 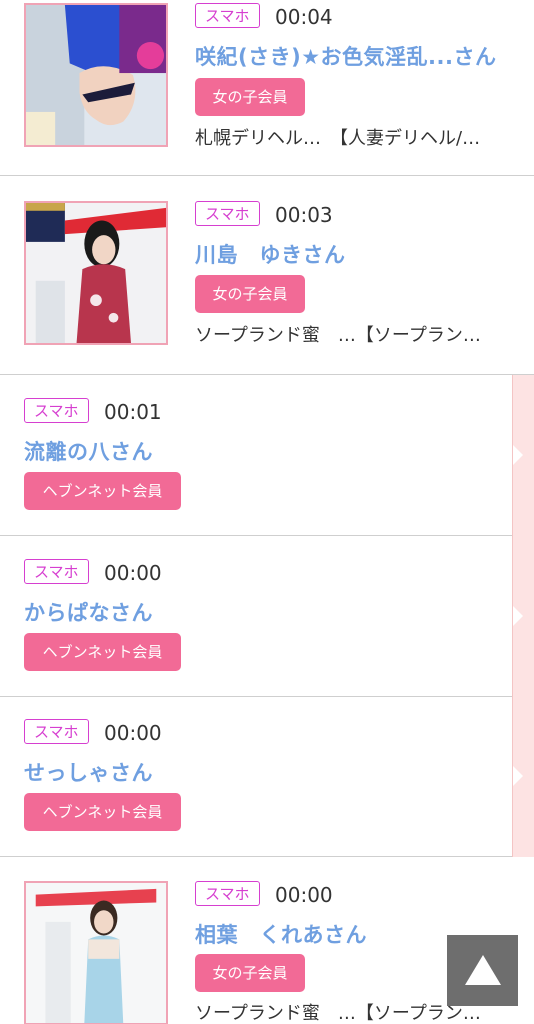 I want to click on access-time: 00:01, so click(x=133, y=412).